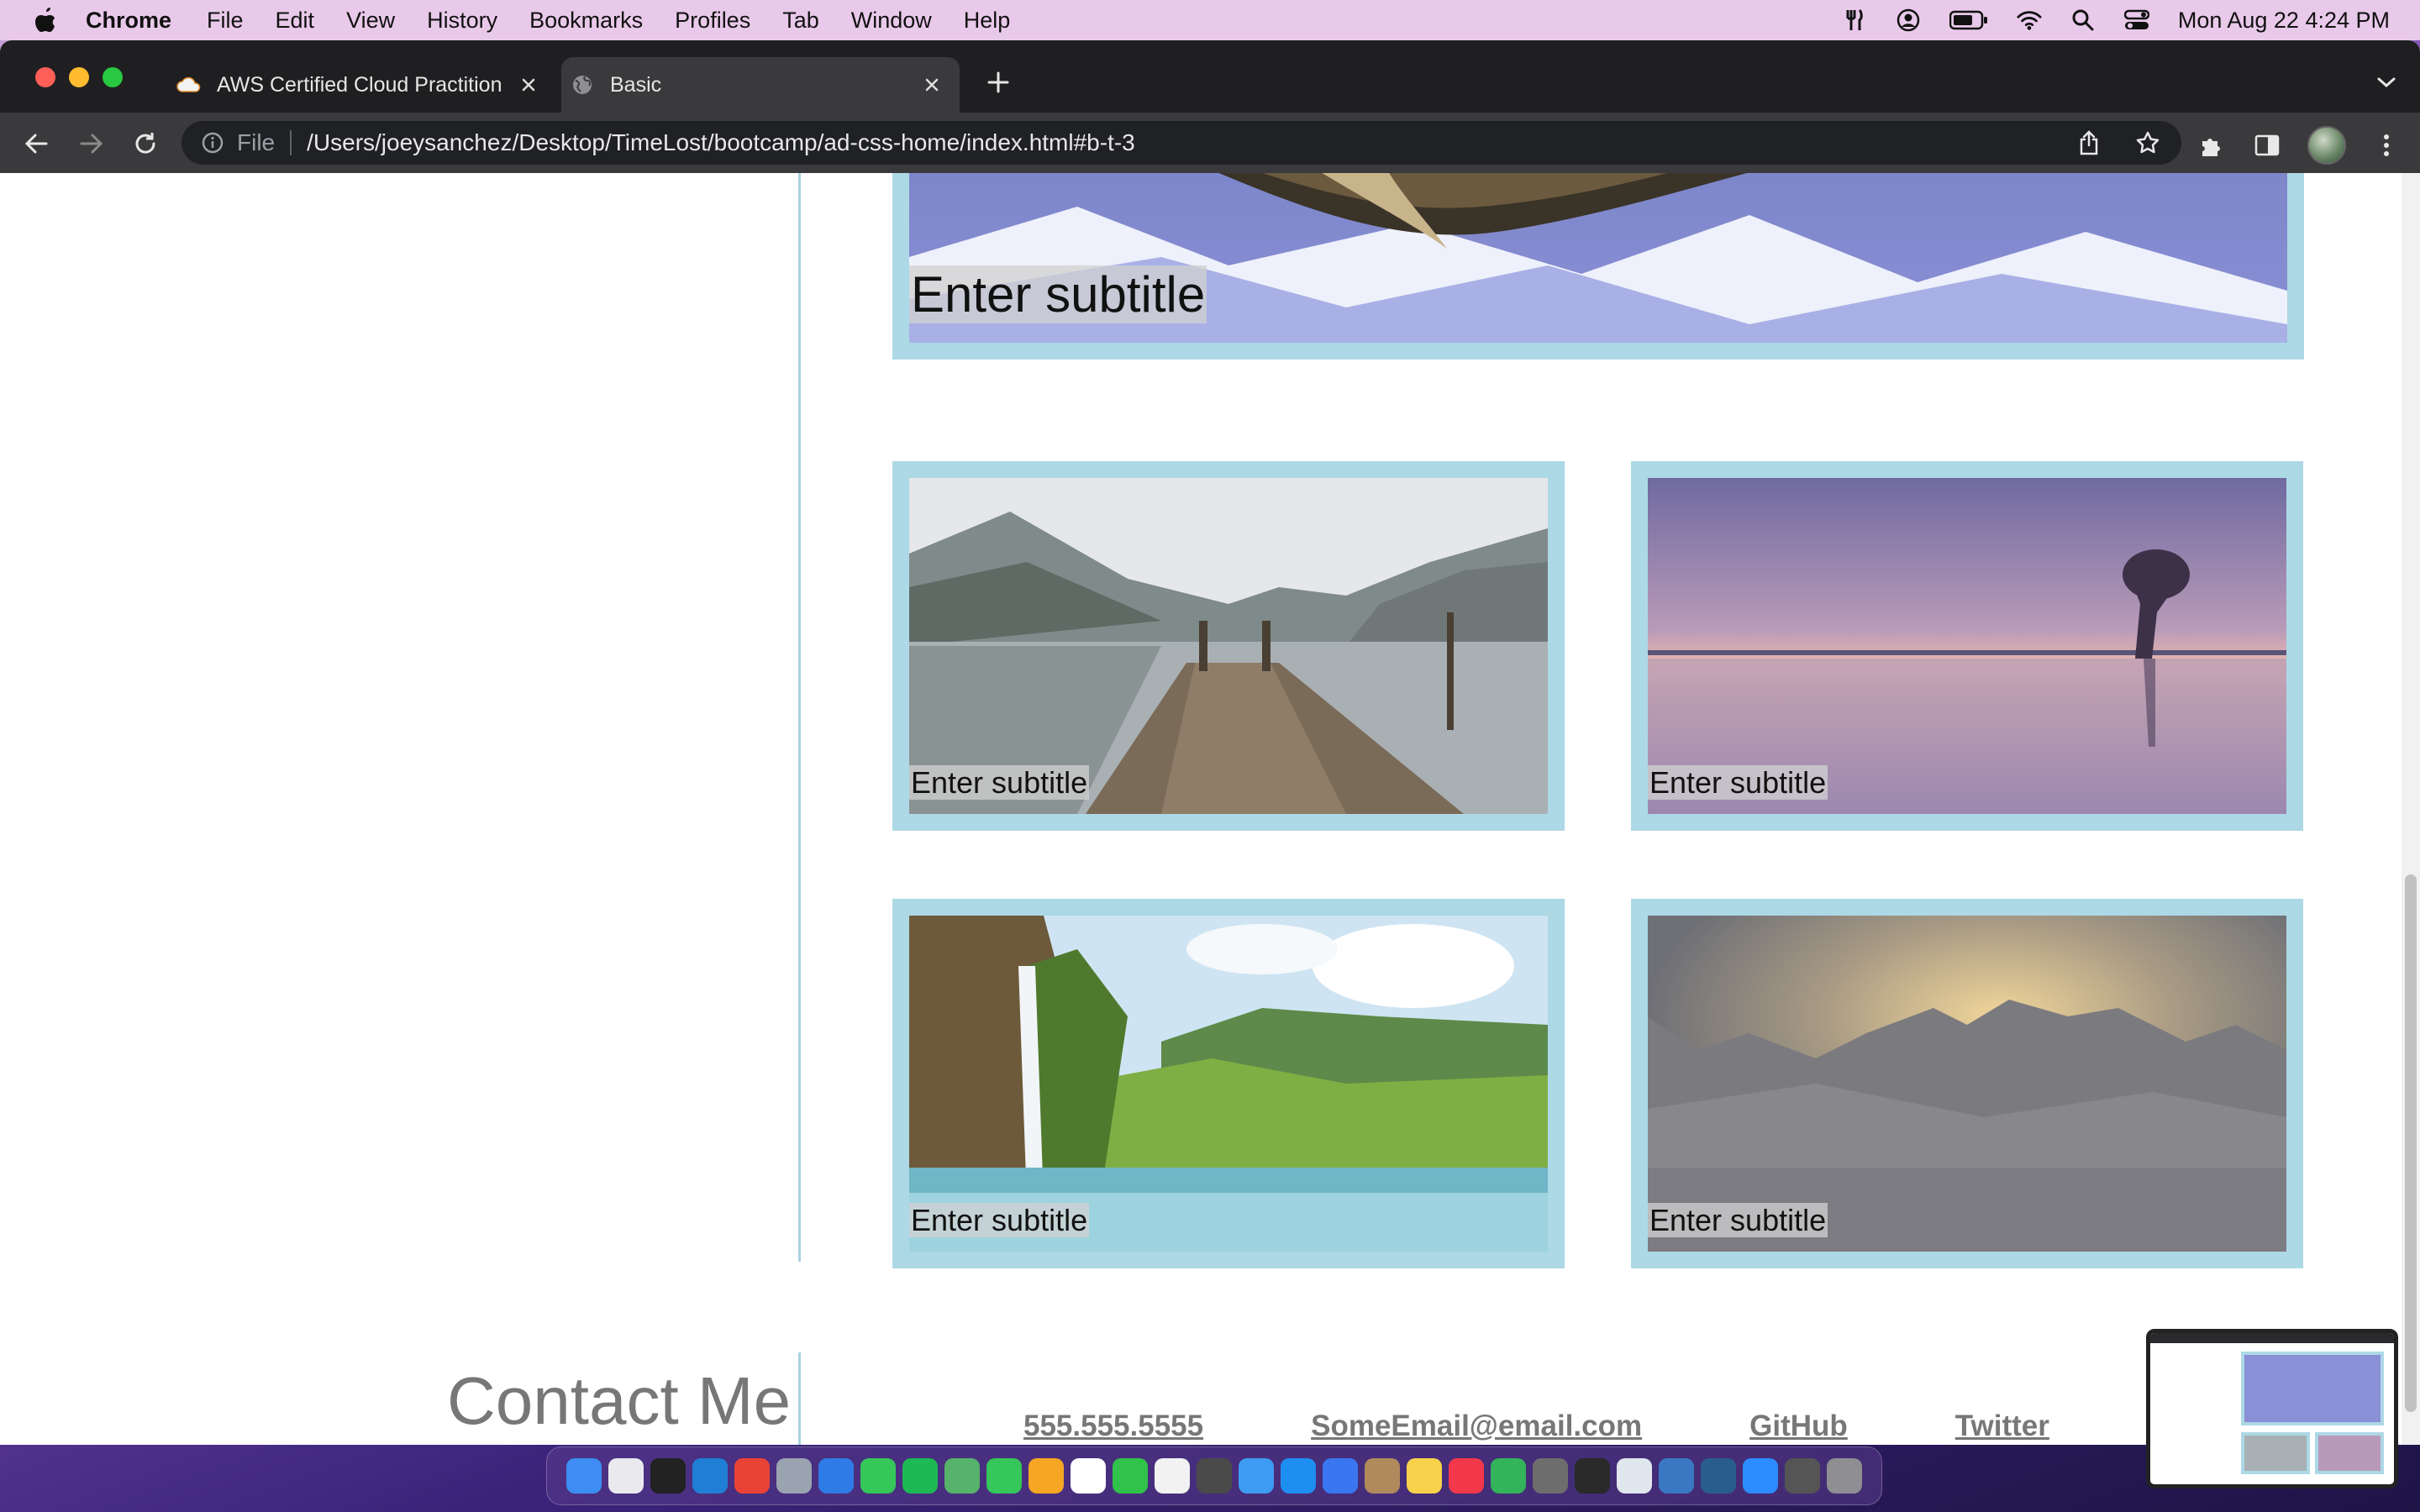 This screenshot has height=1512, width=2420. I want to click on trash-icon, so click(1845, 1476).